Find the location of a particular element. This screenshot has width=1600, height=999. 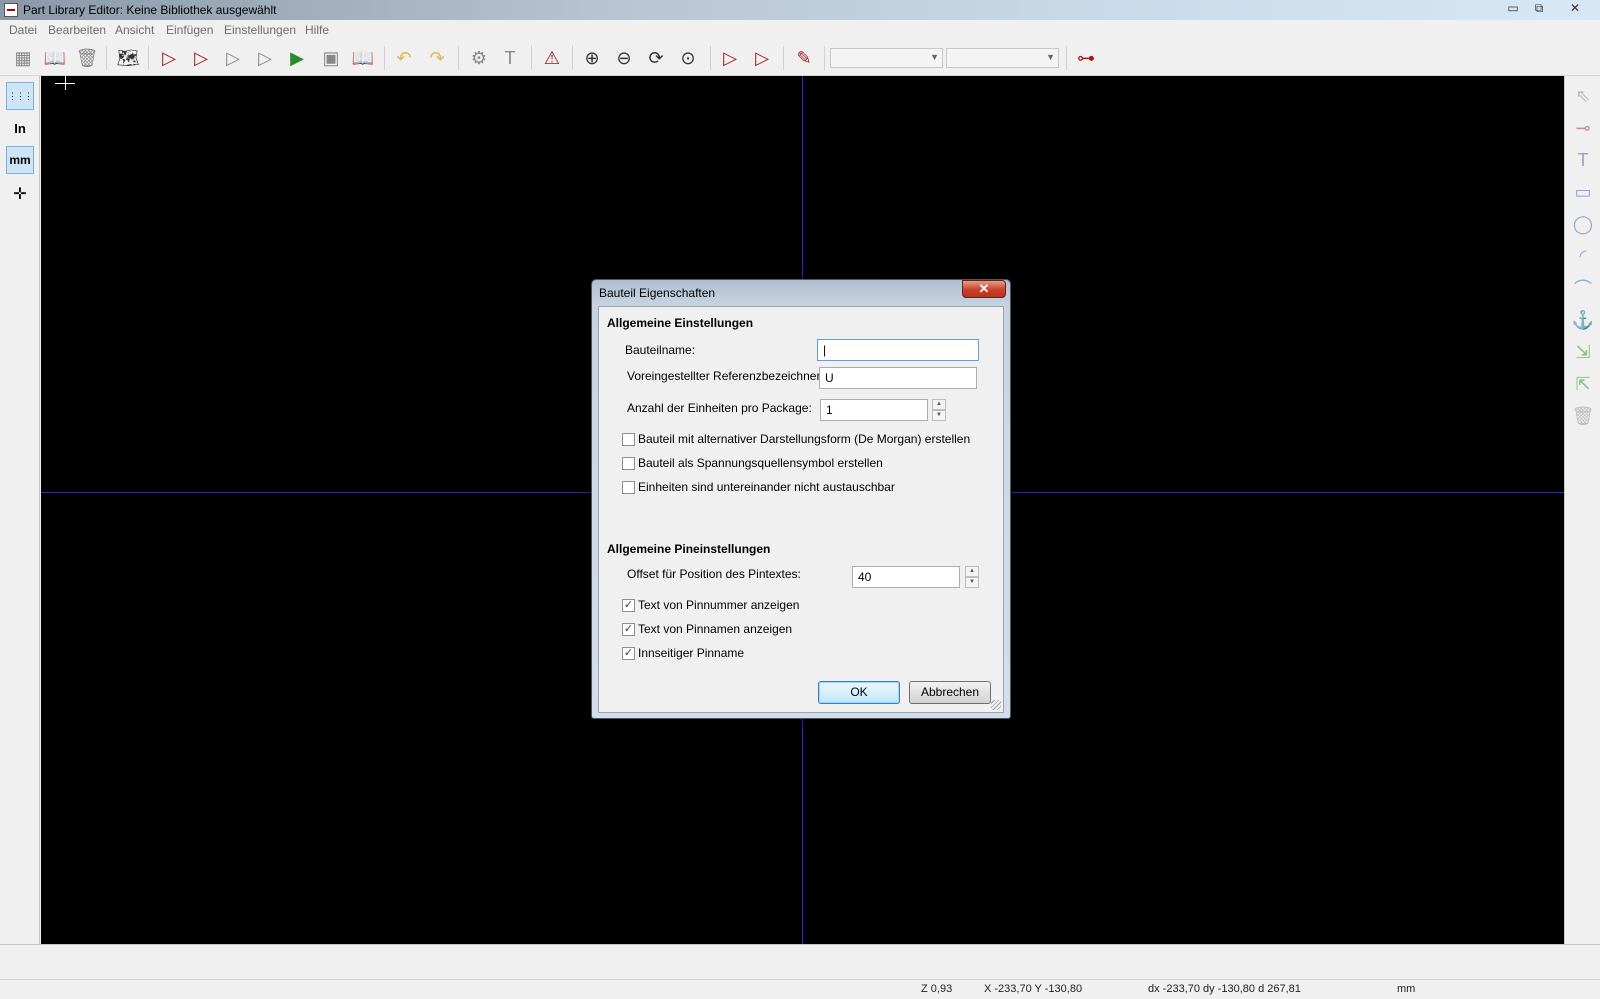

menu-einfuegen: Einfügen is located at coordinates (189, 30).